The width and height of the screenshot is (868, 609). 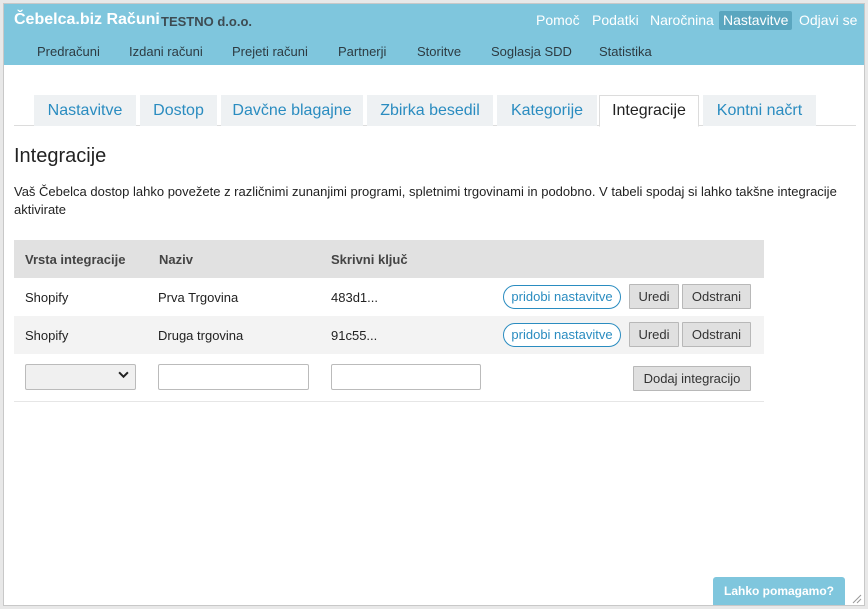 I want to click on top-nav-logout: Odjavi se, so click(x=828, y=20).